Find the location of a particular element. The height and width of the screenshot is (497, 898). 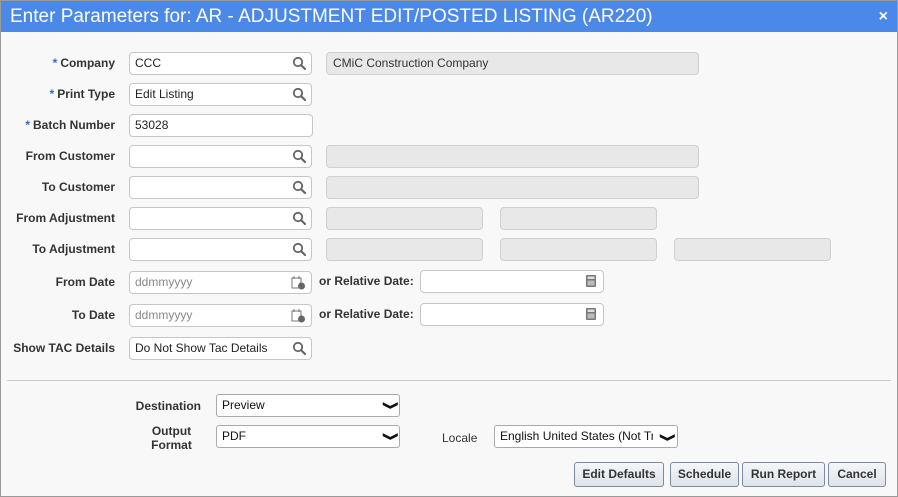

divider is located at coordinates (449, 380).